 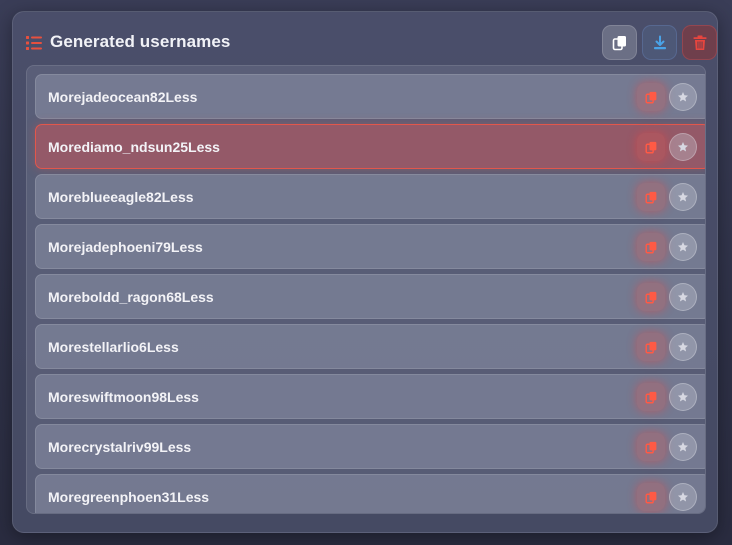 What do you see at coordinates (113, 347) in the screenshot?
I see `username-text: Morestellarlio6Less` at bounding box center [113, 347].